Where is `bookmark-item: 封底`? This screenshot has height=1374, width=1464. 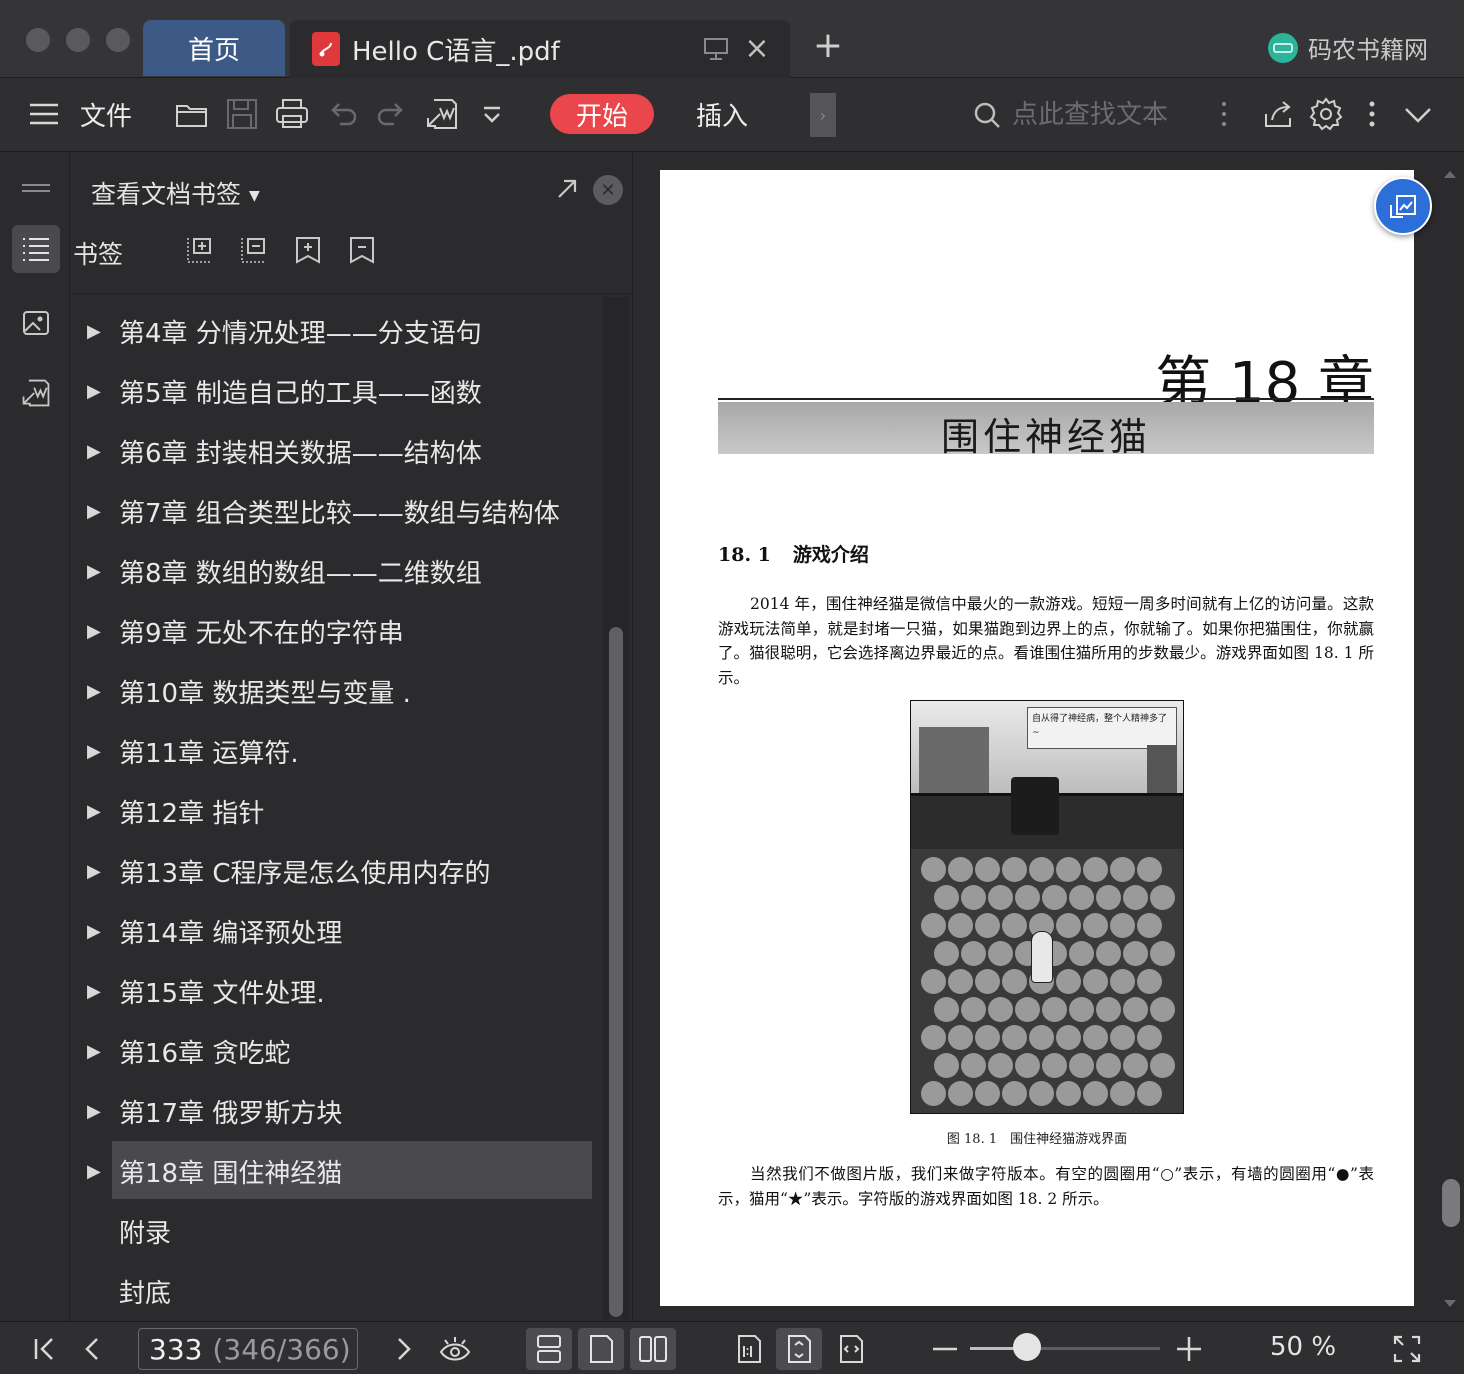 bookmark-item: 封底 is located at coordinates (337, 1291).